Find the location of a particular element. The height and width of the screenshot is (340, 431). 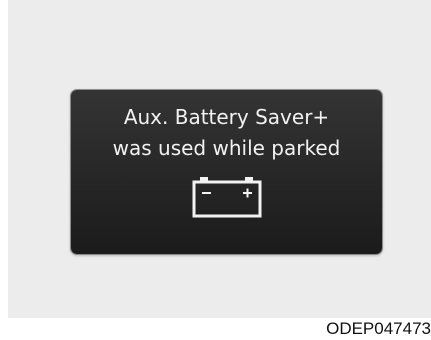

warning-message-line-2: was used while parked is located at coordinates (226, 148).